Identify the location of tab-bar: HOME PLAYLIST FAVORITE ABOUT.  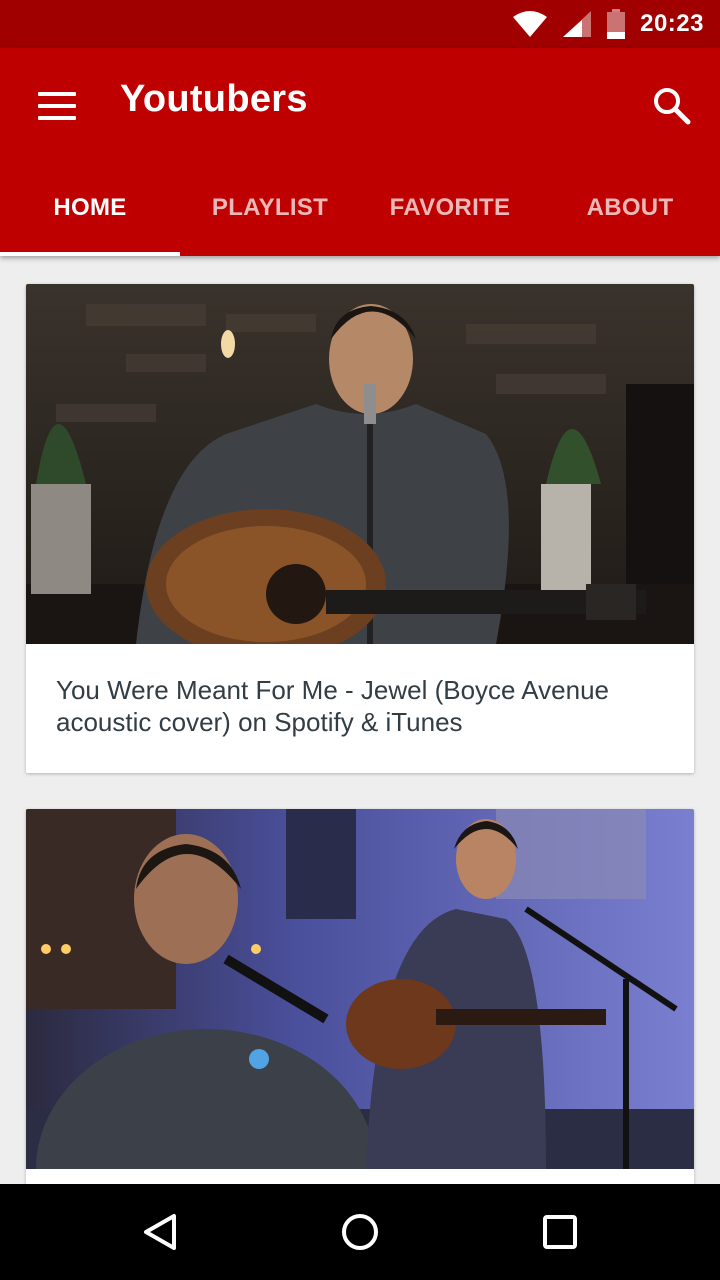
(360, 208).